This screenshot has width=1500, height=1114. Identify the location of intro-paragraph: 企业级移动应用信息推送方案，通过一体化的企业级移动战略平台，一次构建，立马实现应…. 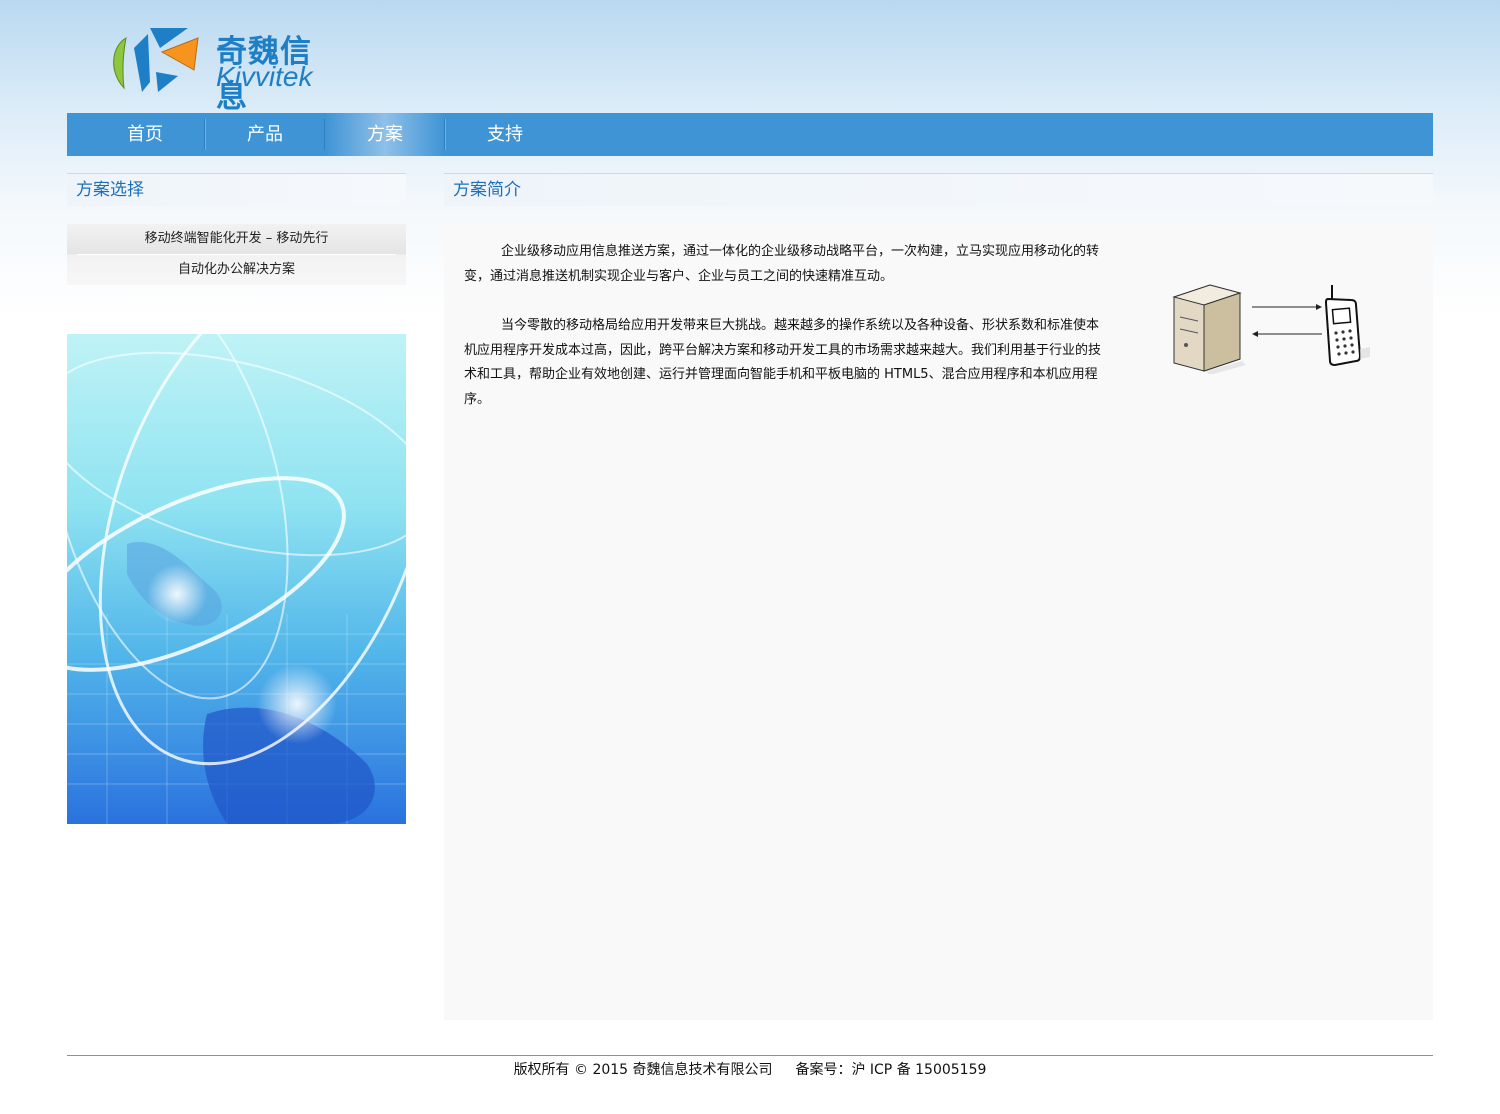
(782, 264).